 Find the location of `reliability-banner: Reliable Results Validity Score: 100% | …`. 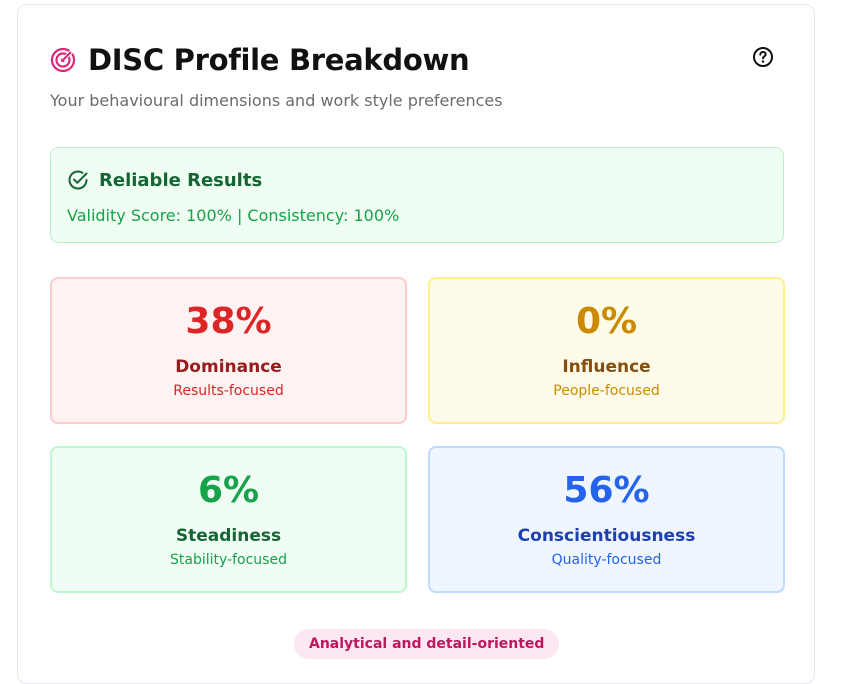

reliability-banner: Reliable Results Validity Score: 100% | … is located at coordinates (417, 195).